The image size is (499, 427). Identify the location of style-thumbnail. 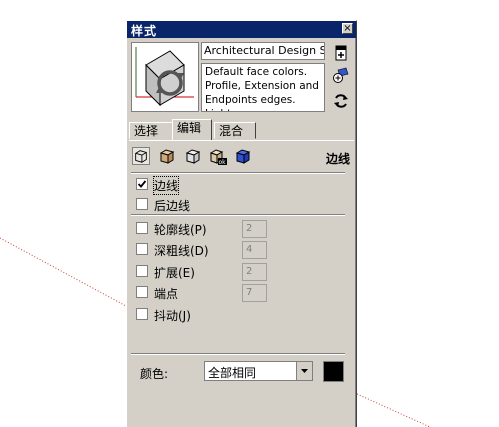
(165, 77).